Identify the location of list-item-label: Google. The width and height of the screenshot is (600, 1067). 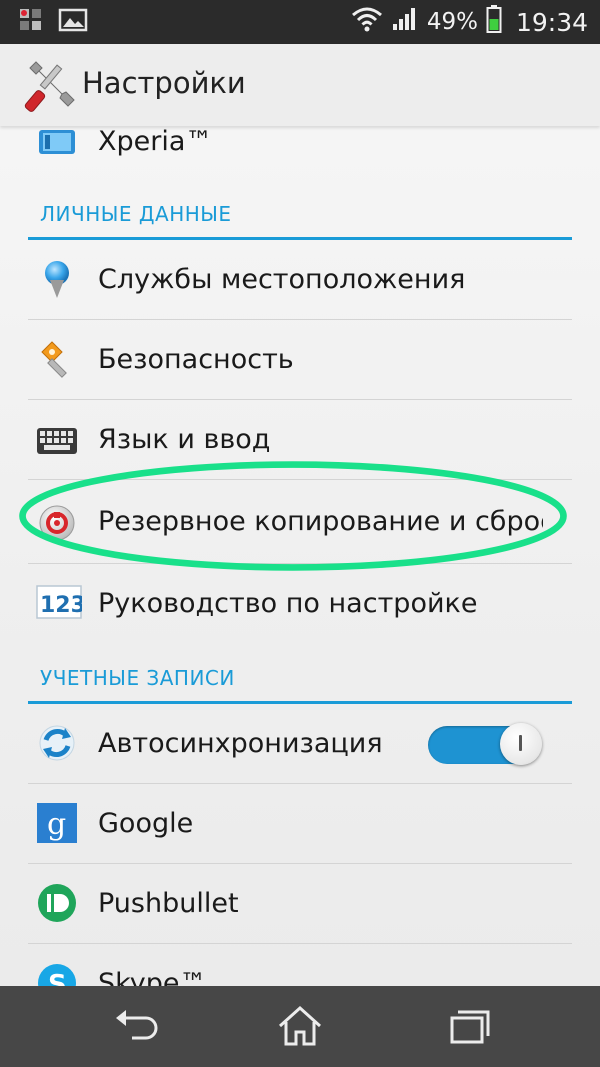
(146, 823).